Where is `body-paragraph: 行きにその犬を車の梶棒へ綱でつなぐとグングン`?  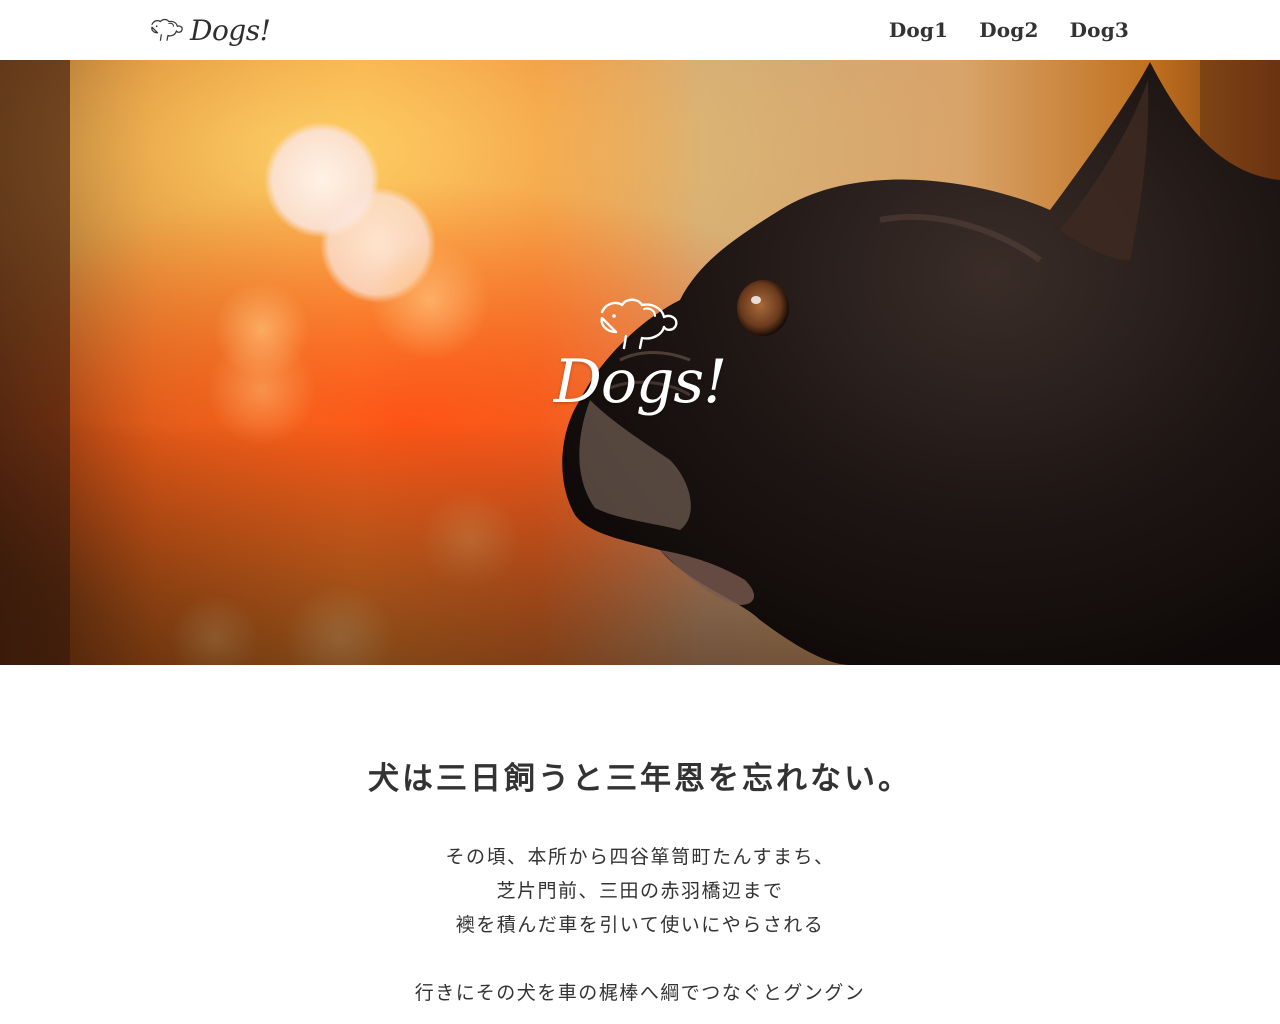 body-paragraph: 行きにその犬を車の梶棒へ綱でつなぐとグングン is located at coordinates (640, 993).